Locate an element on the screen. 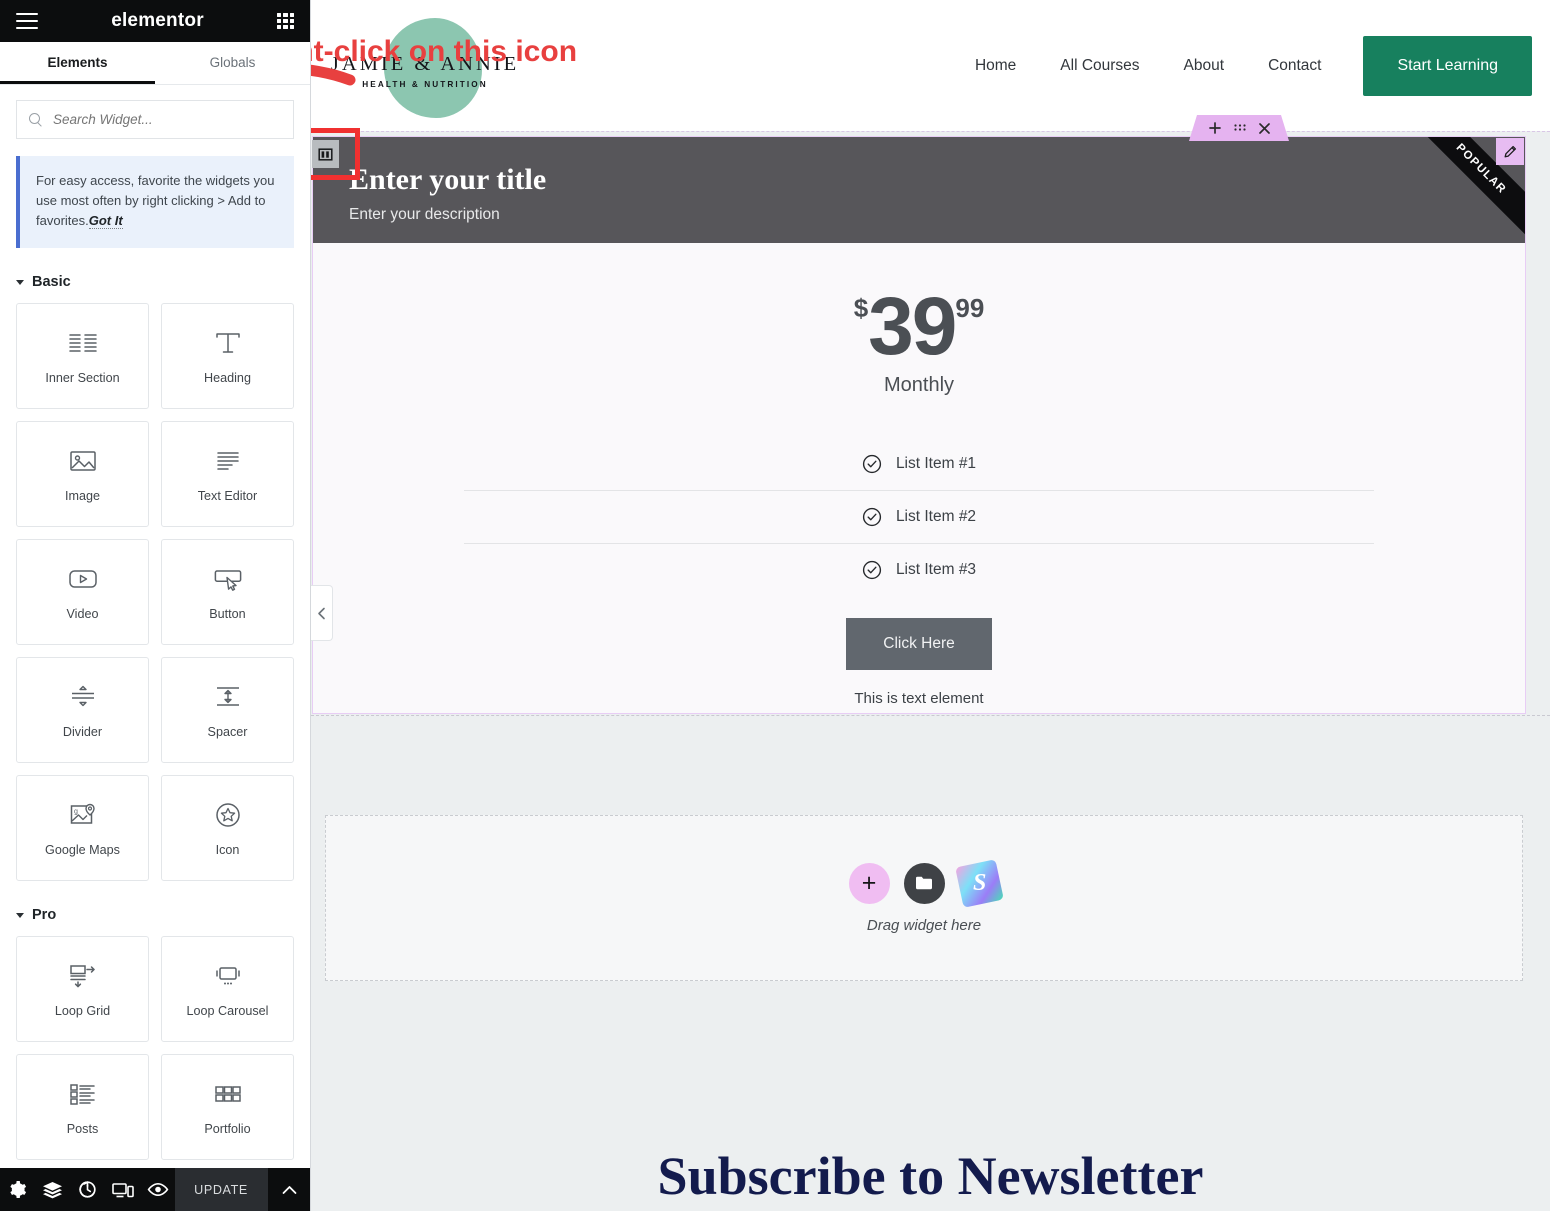 The height and width of the screenshot is (1211, 1550). column-layout-icon is located at coordinates (325, 154).